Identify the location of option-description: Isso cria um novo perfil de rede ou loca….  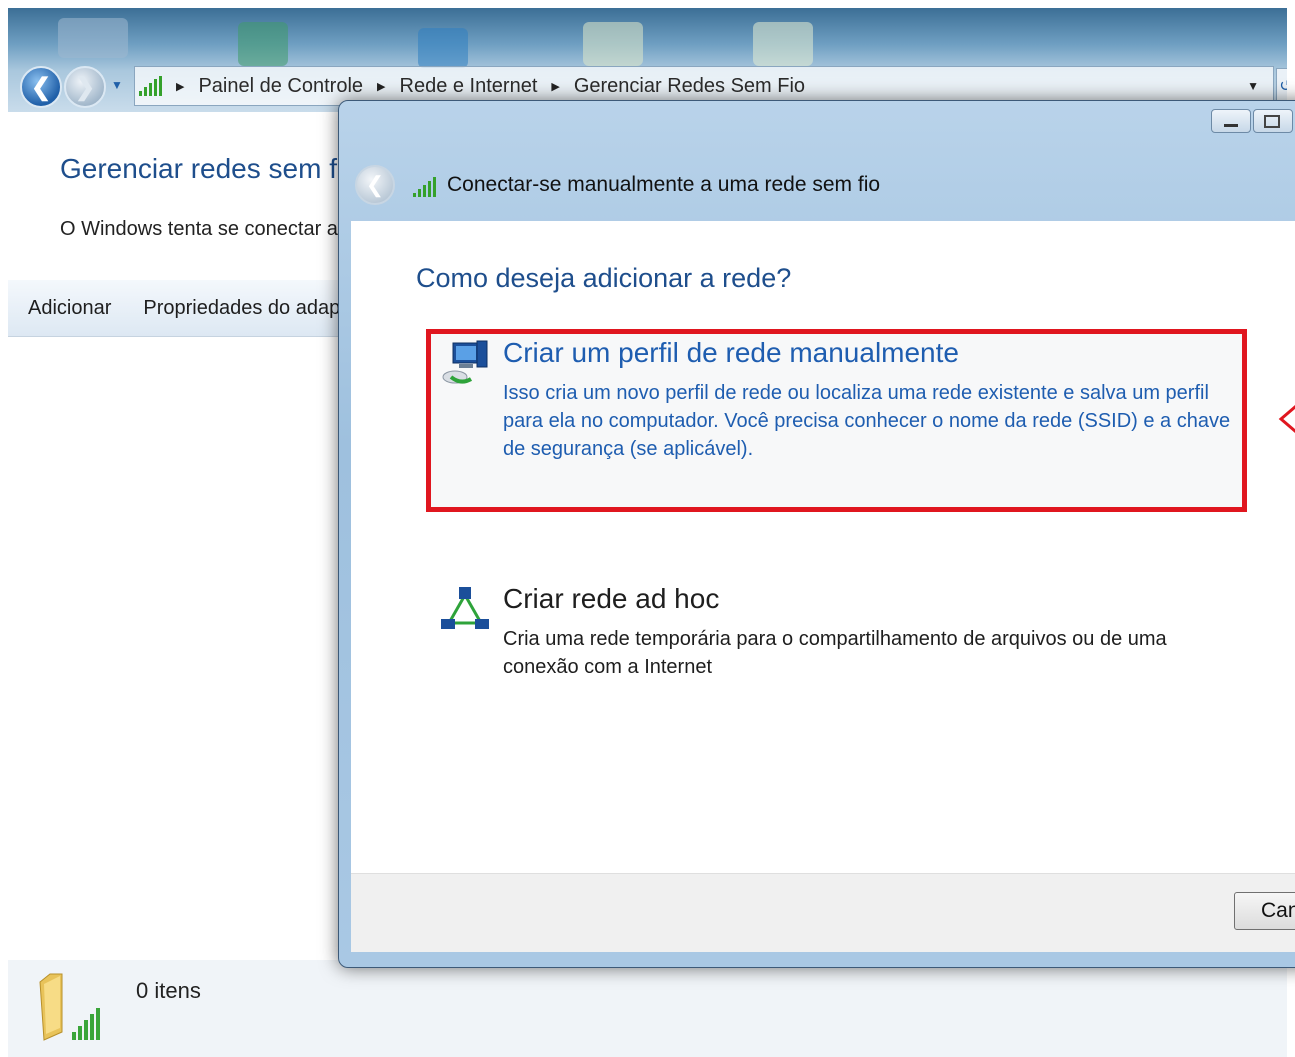
(867, 421).